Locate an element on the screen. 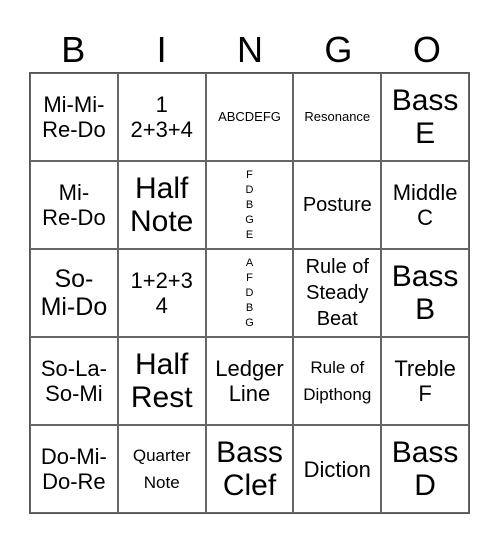 This screenshot has width=500, height=544. bingo-cell-text: Bass D is located at coordinates (425, 469).